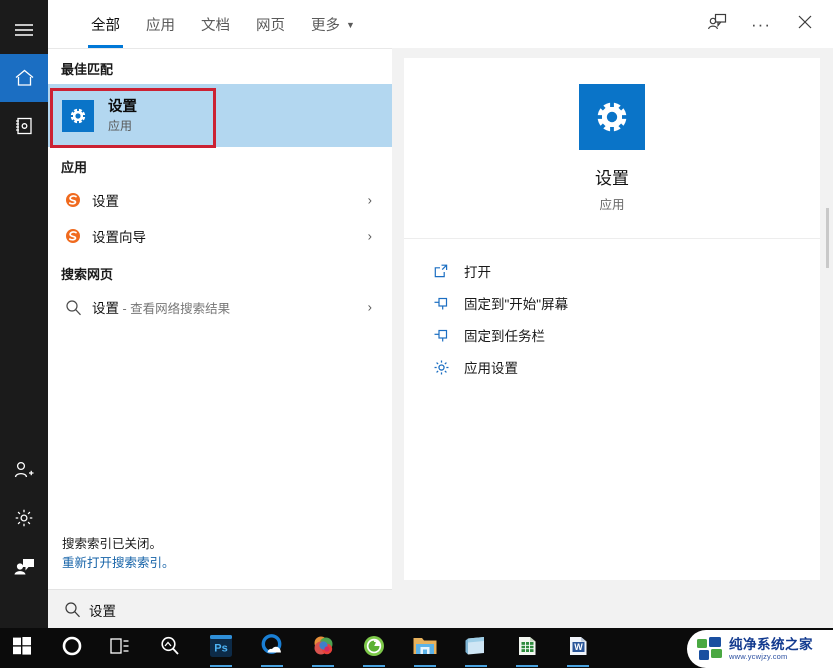  What do you see at coordinates (827, 238) in the screenshot?
I see `scrollbar-thumb` at bounding box center [827, 238].